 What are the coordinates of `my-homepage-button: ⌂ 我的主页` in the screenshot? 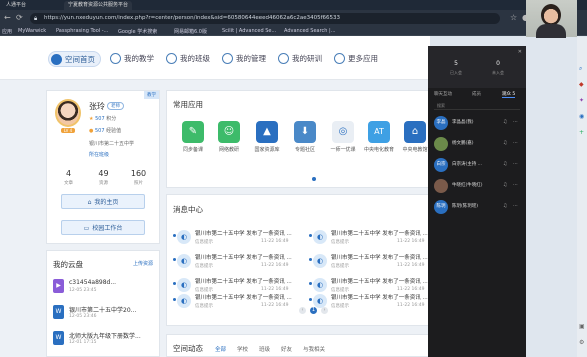 It's located at (103, 201).